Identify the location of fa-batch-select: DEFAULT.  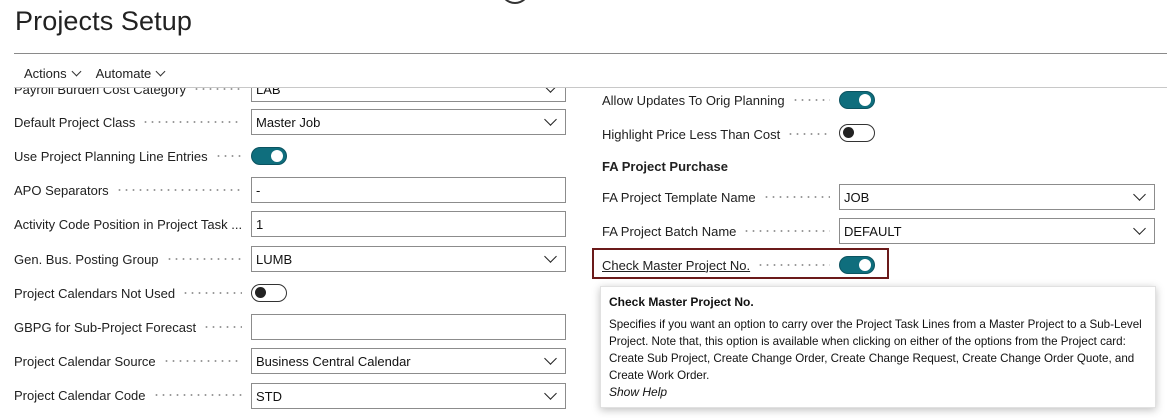
(997, 231).